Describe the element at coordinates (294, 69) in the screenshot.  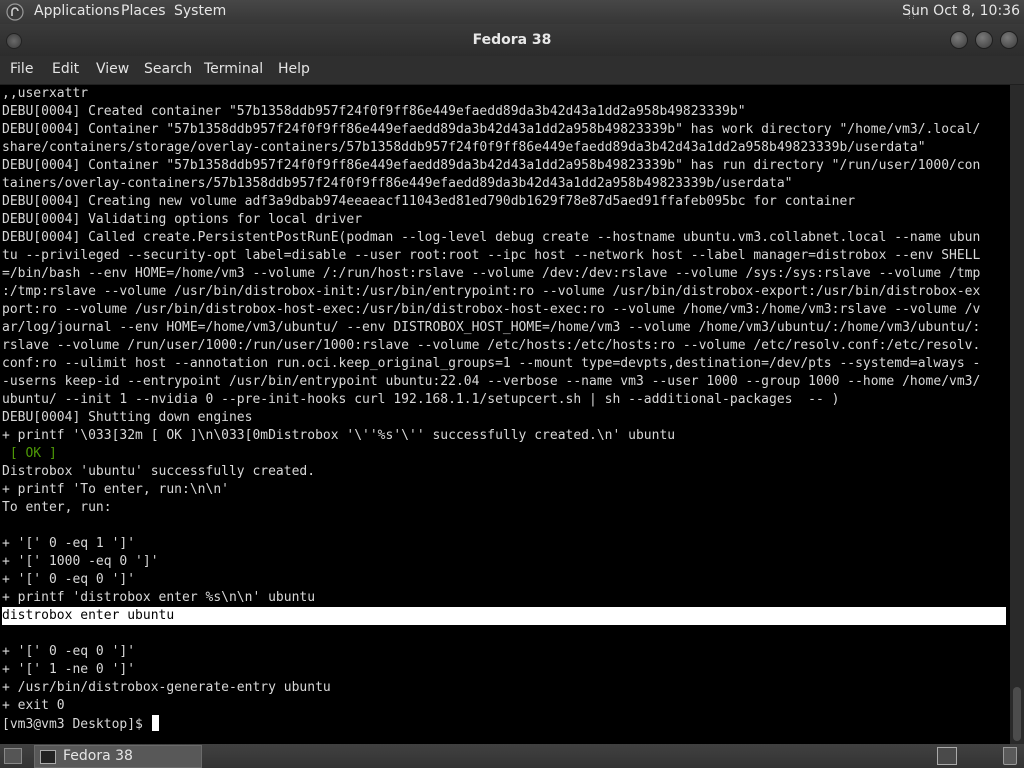
I see `menu-help: Help` at that location.